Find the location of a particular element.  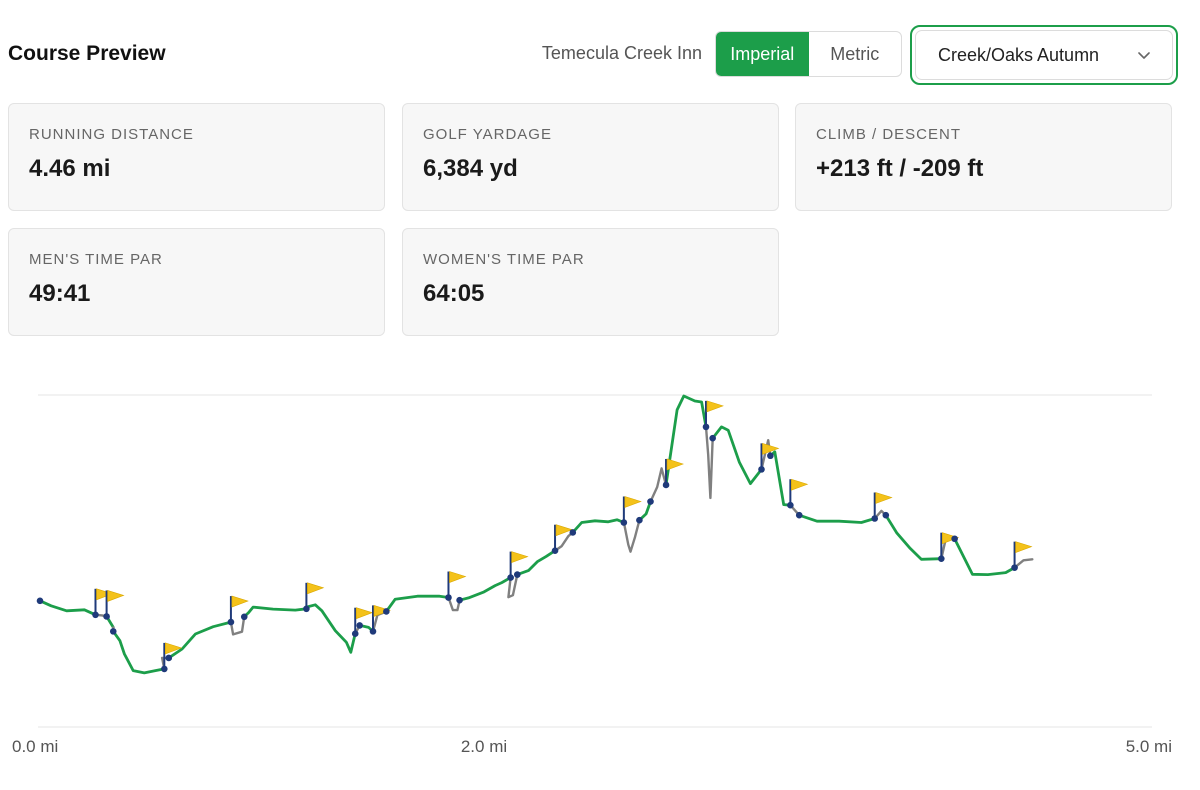

stat-value: 4.46 mi is located at coordinates (70, 168).